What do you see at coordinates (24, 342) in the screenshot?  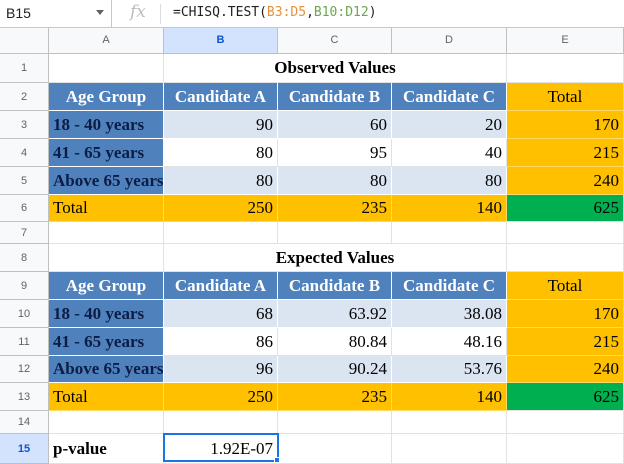 I see `row-header-11: 11` at bounding box center [24, 342].